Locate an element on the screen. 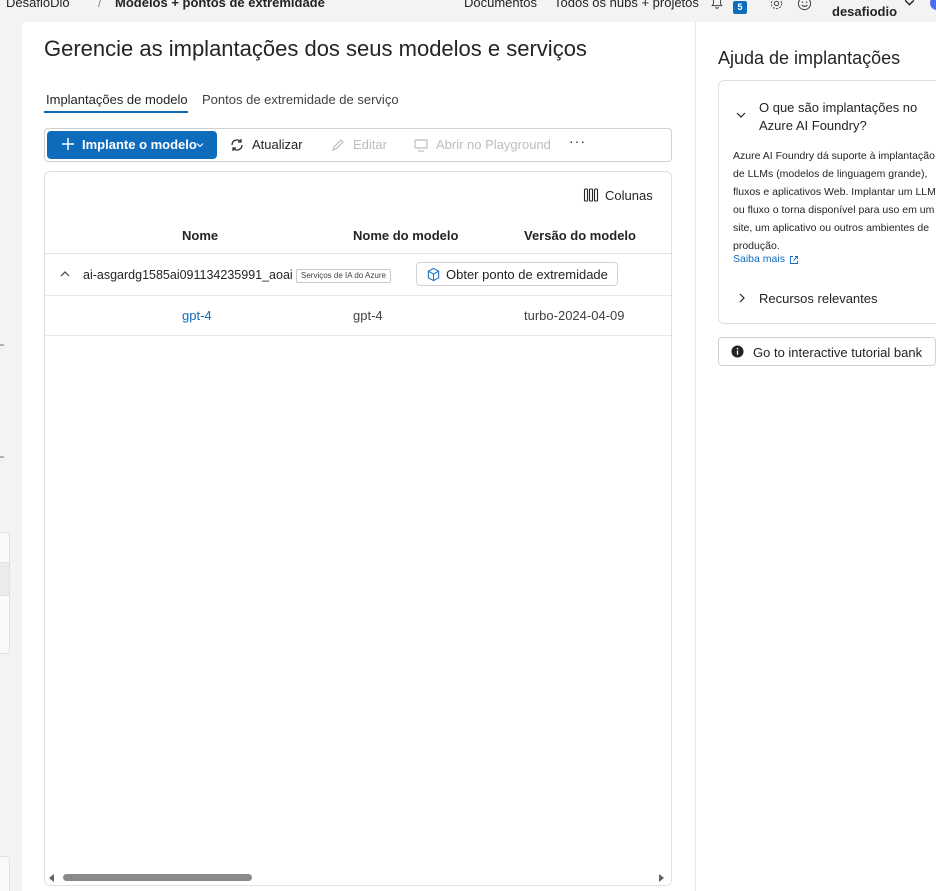  open-in-playground-button: Abrir no Playground is located at coordinates (493, 144).